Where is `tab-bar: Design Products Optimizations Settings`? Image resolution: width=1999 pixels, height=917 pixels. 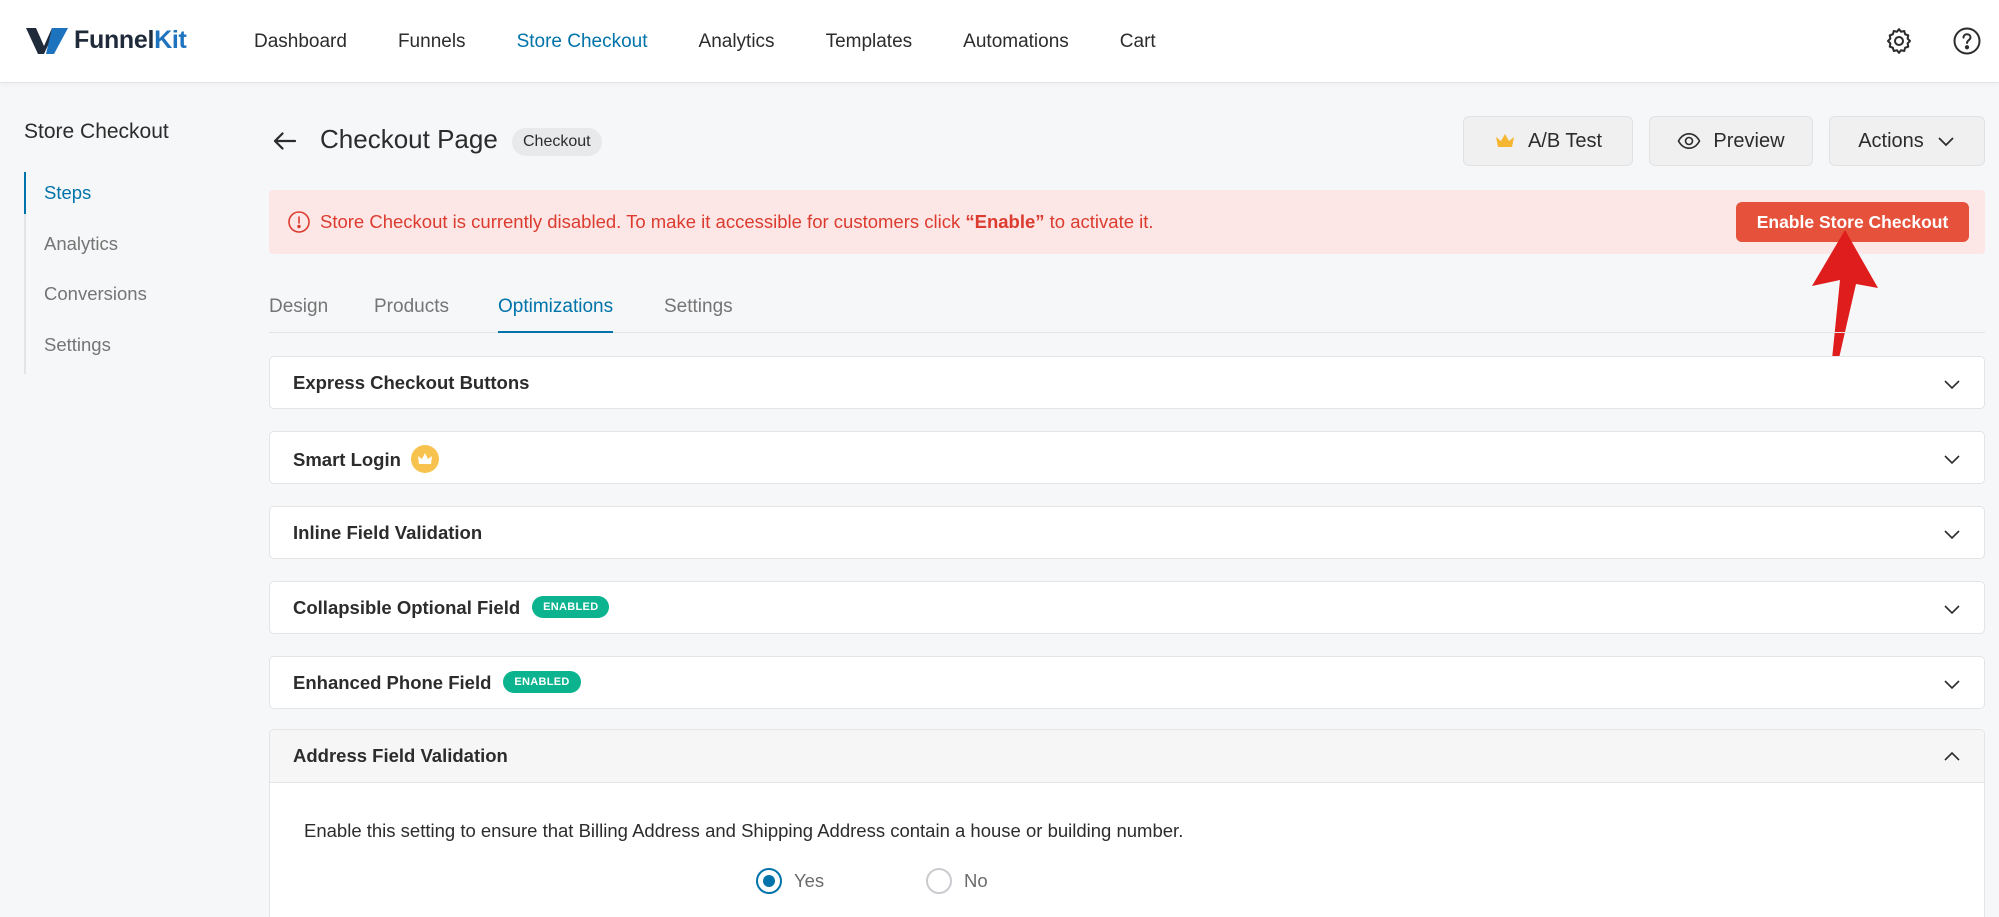 tab-bar: Design Products Optimizations Settings is located at coordinates (1127, 311).